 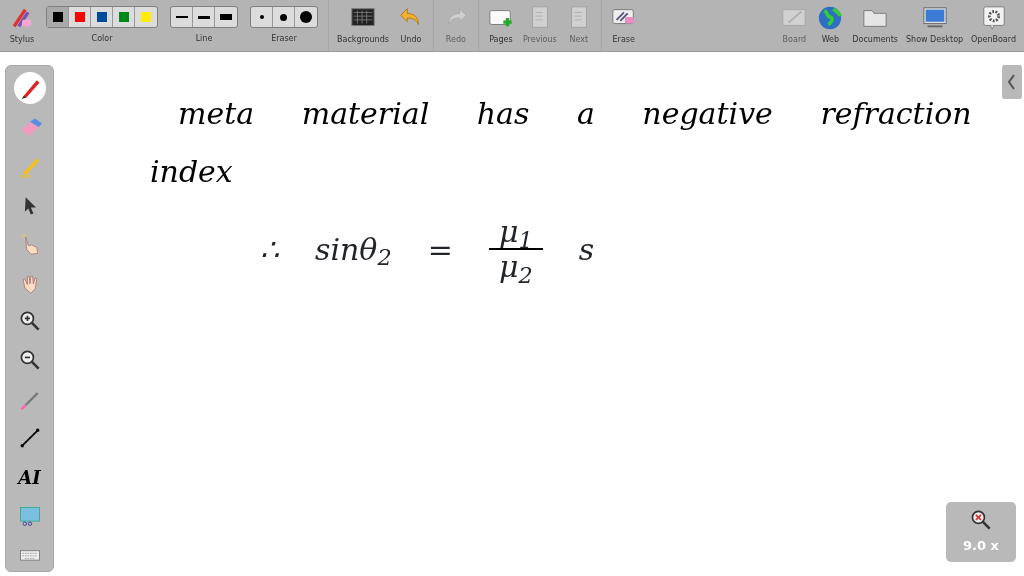 What do you see at coordinates (269, 249) in the screenshot?
I see `handwritten-therefore: ∴` at bounding box center [269, 249].